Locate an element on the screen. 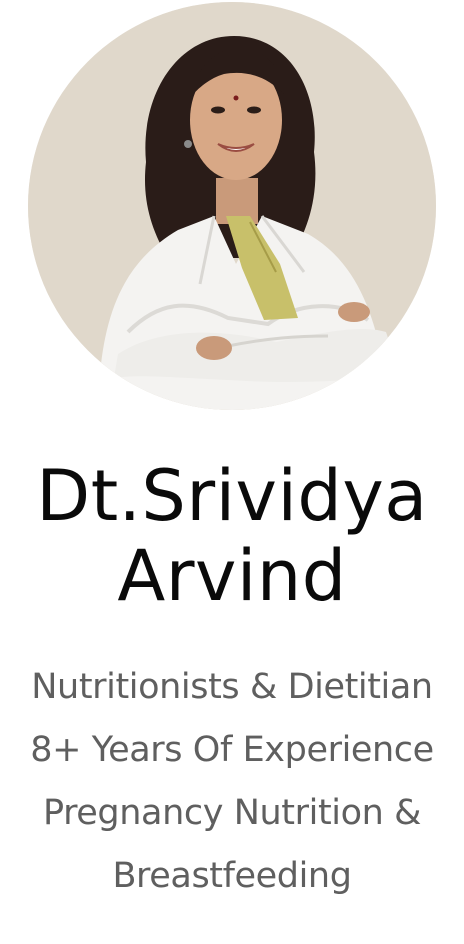 This screenshot has height=944, width=464. specialty-text: Nutritionists & Dietitian is located at coordinates (232, 687).